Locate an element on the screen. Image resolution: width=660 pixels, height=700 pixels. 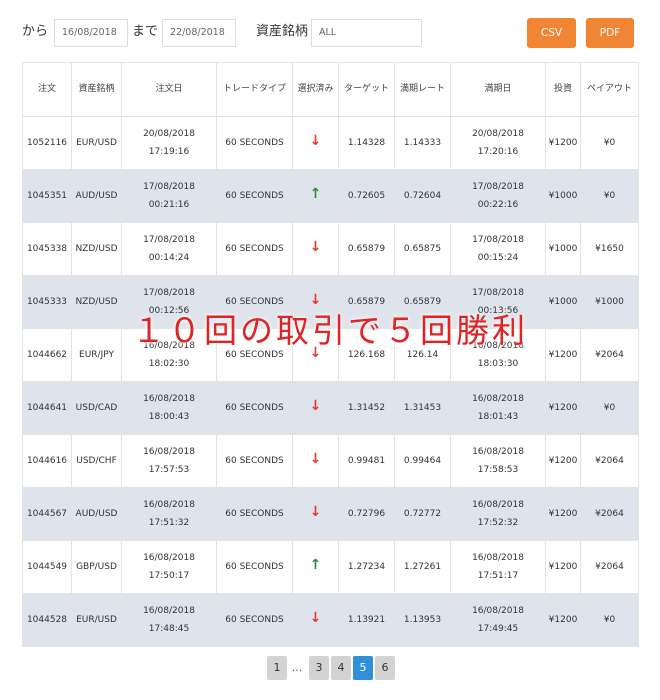
expiry-time: 17:49:45 is located at coordinates (498, 629).